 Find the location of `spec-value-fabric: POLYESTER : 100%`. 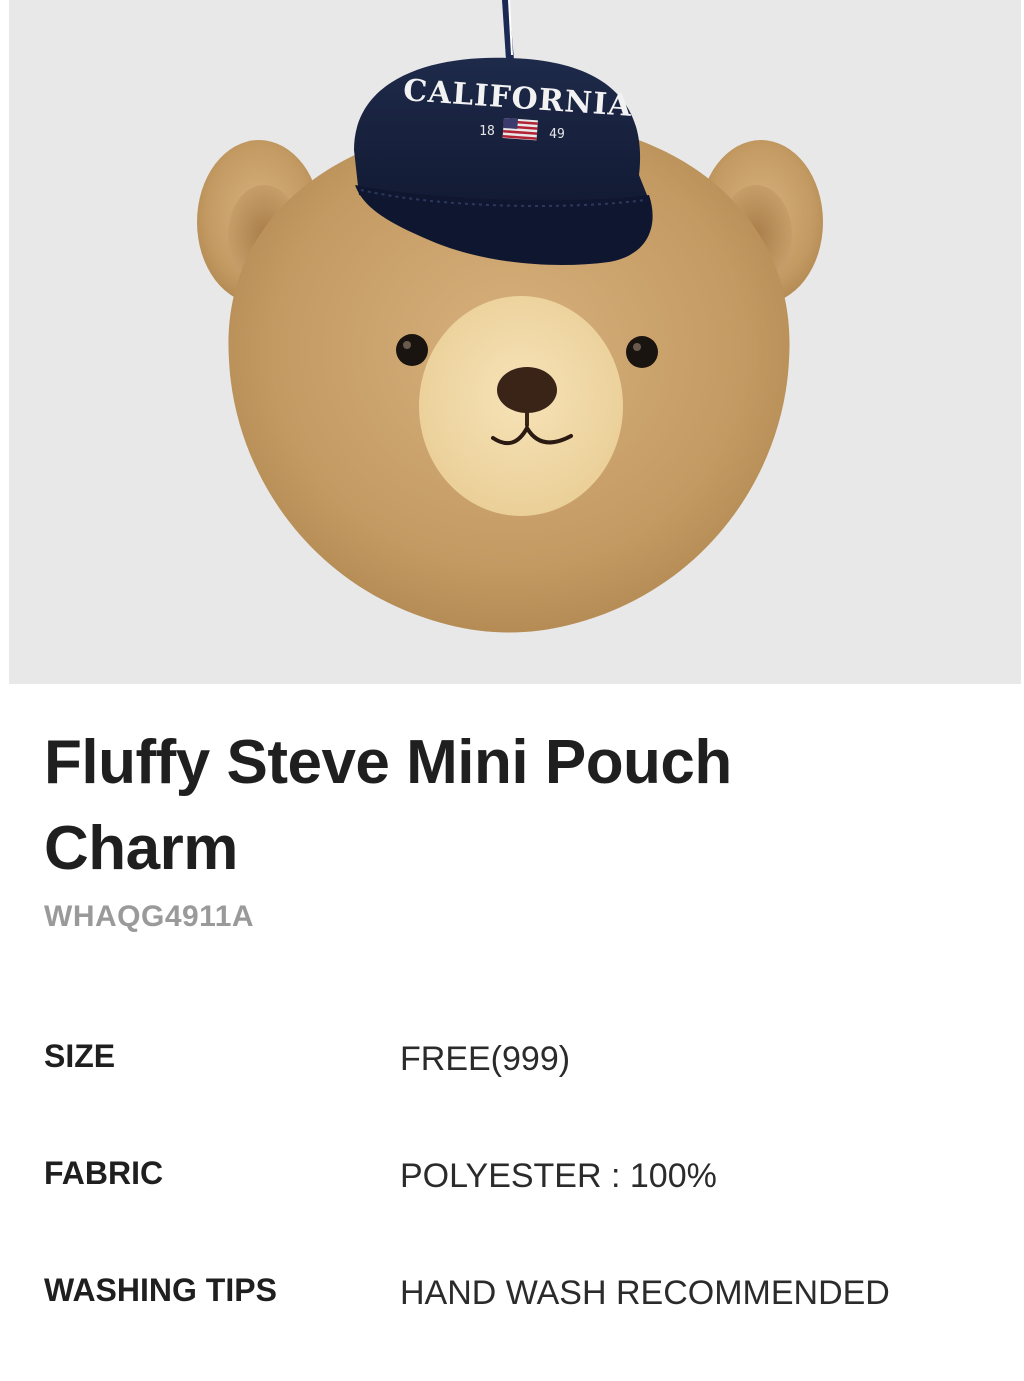

spec-value-fabric: POLYESTER : 100% is located at coordinates (558, 1176).